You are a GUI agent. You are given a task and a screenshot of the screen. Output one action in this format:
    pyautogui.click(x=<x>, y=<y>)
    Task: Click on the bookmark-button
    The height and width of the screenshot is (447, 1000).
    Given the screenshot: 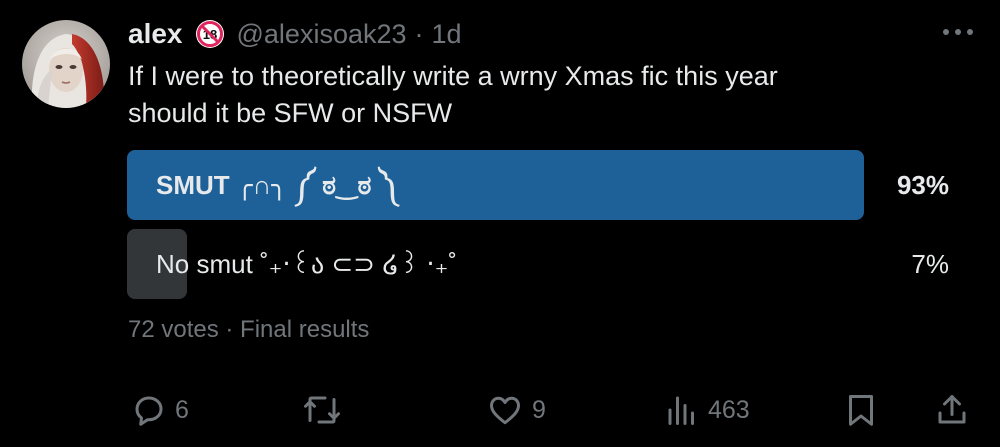 What is the action you would take?
    pyautogui.click(x=861, y=410)
    